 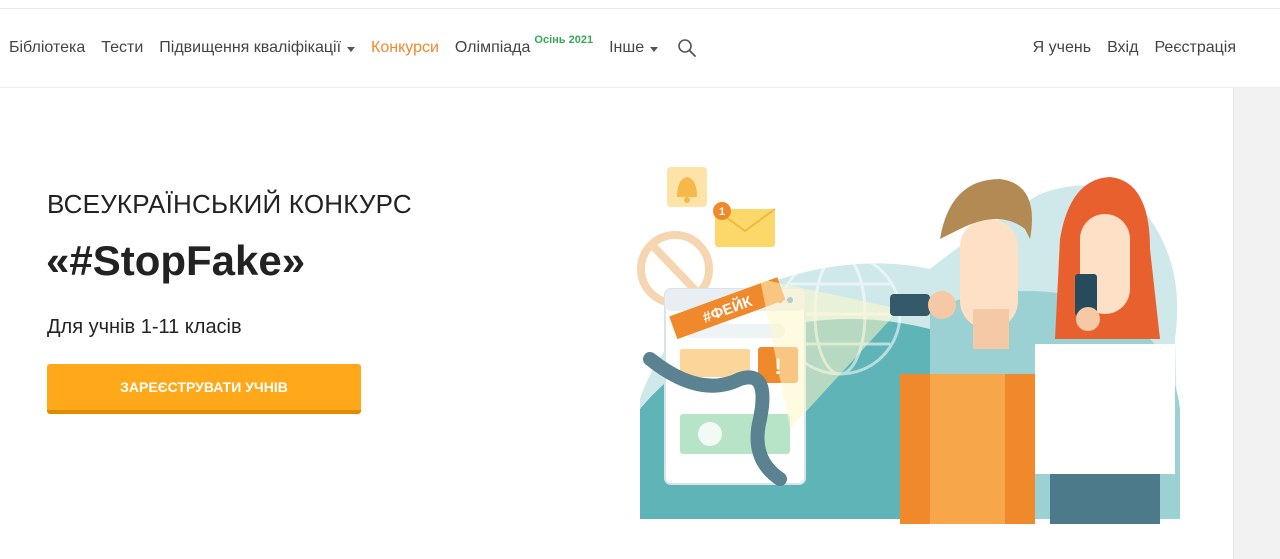 What do you see at coordinates (492, 47) in the screenshot?
I see `nav-label: Олімпіада` at bounding box center [492, 47].